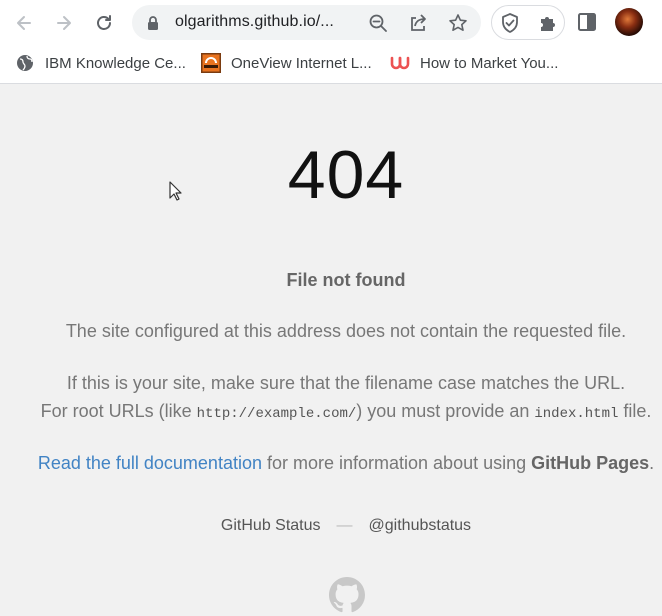 Image resolution: width=662 pixels, height=616 pixels. Describe the element at coordinates (25, 63) in the screenshot. I see `globe-icon` at that location.